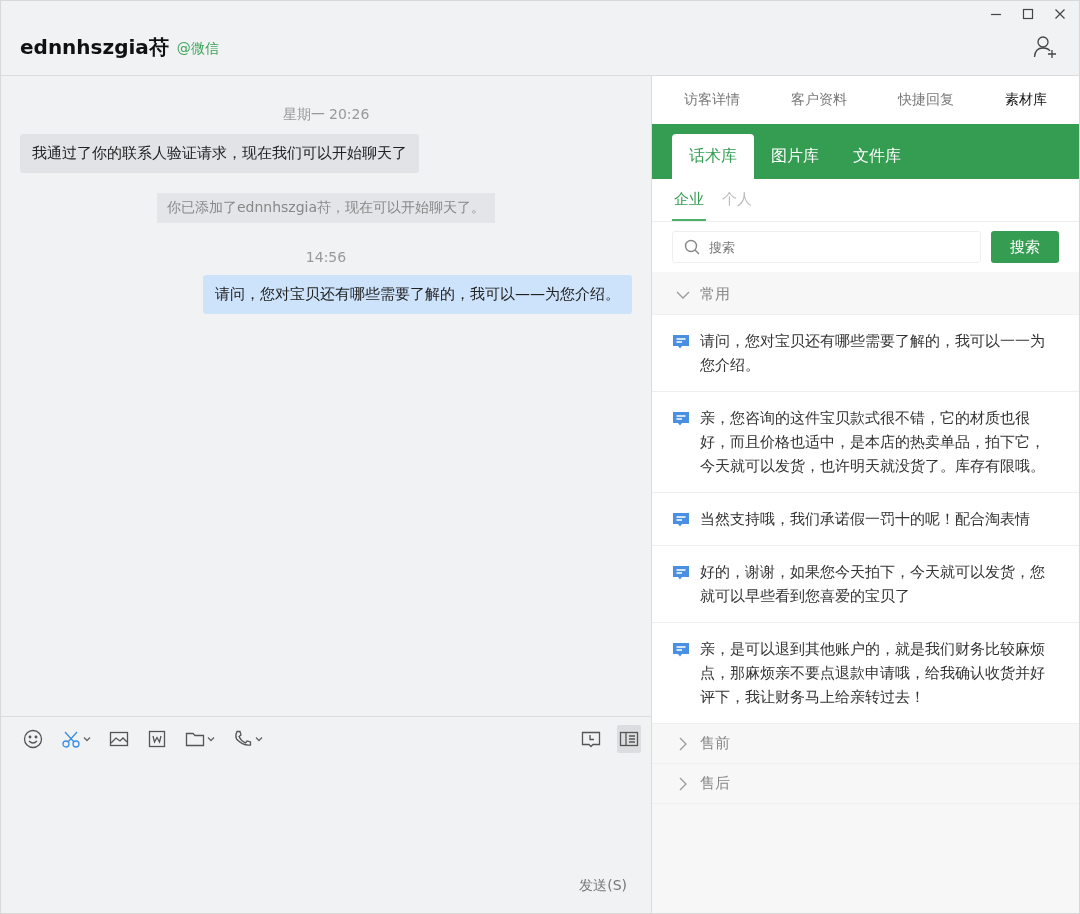  What do you see at coordinates (865, 353) in the screenshot?
I see `quick-reply-item: 请问，您对宝贝还有哪些需要了解的，我可以一一为您介绍。` at bounding box center [865, 353].